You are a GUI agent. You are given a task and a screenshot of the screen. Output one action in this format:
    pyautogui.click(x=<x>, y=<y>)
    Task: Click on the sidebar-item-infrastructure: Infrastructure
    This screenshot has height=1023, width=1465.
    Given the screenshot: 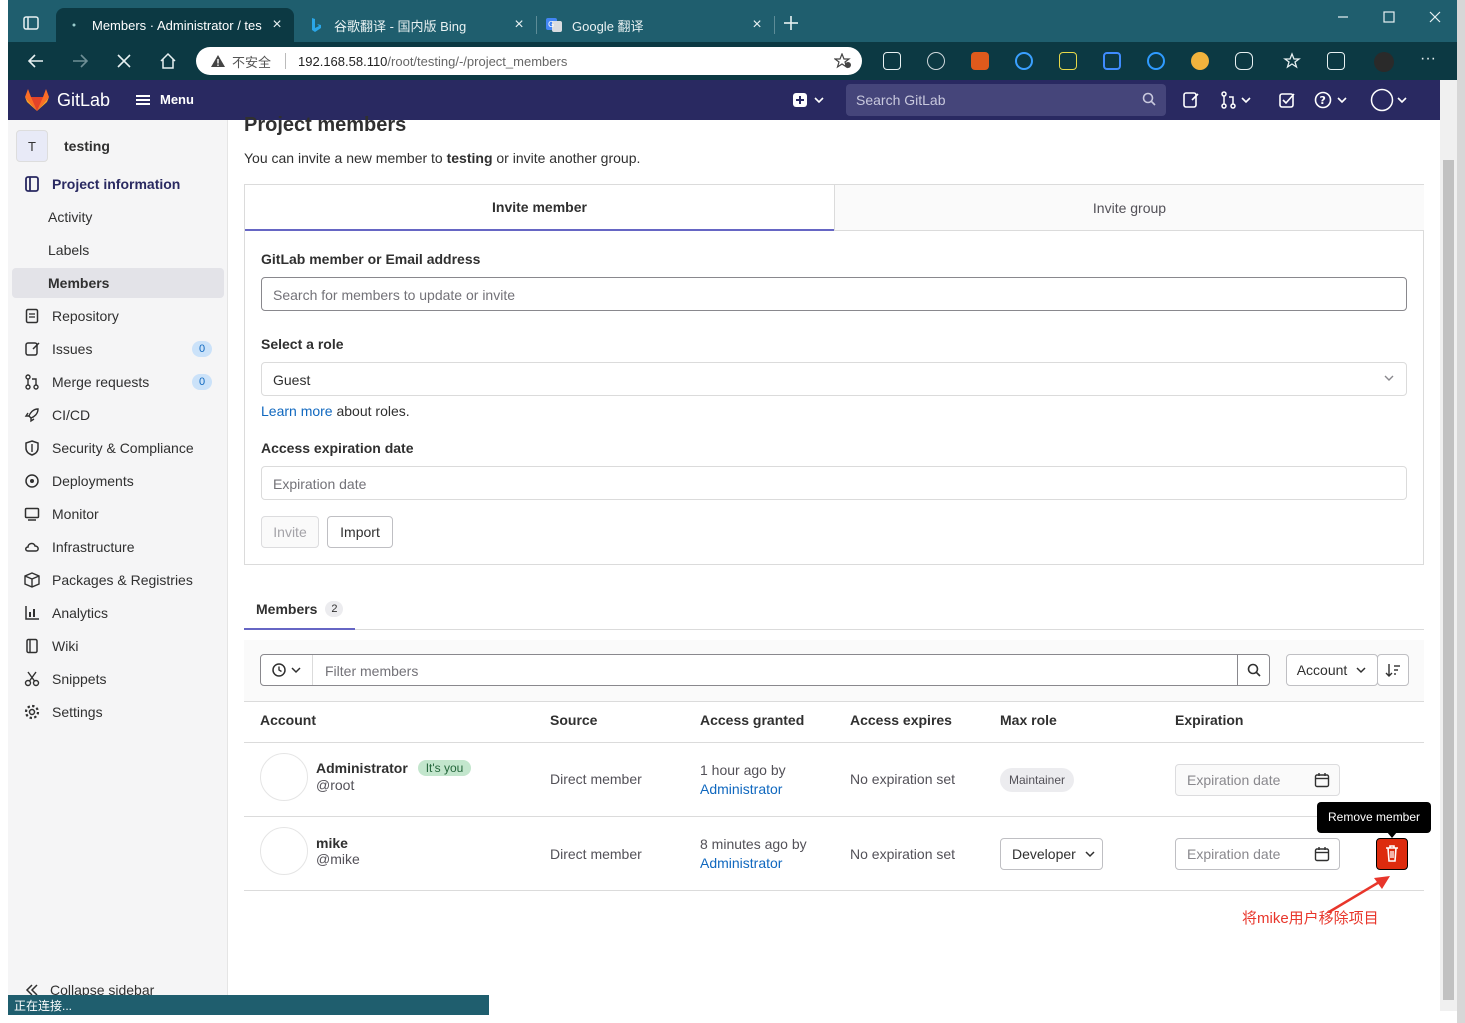 What is the action you would take?
    pyautogui.click(x=118, y=547)
    